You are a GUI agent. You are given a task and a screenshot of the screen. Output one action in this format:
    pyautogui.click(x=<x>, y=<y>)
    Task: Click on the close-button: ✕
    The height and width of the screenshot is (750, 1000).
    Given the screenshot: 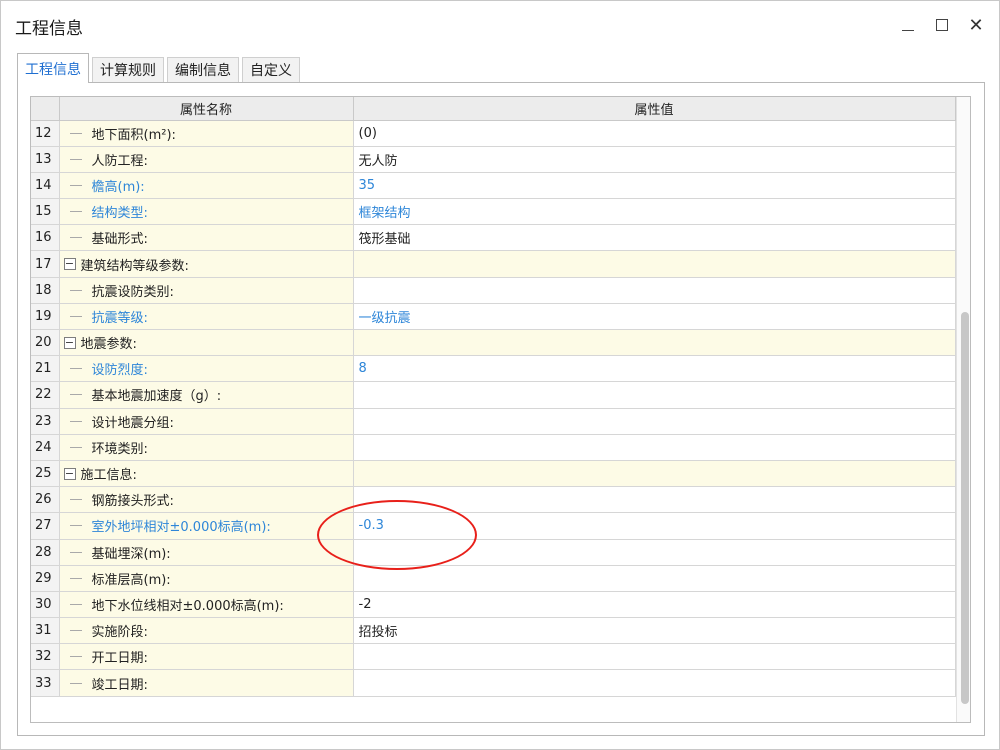 What is the action you would take?
    pyautogui.click(x=976, y=25)
    